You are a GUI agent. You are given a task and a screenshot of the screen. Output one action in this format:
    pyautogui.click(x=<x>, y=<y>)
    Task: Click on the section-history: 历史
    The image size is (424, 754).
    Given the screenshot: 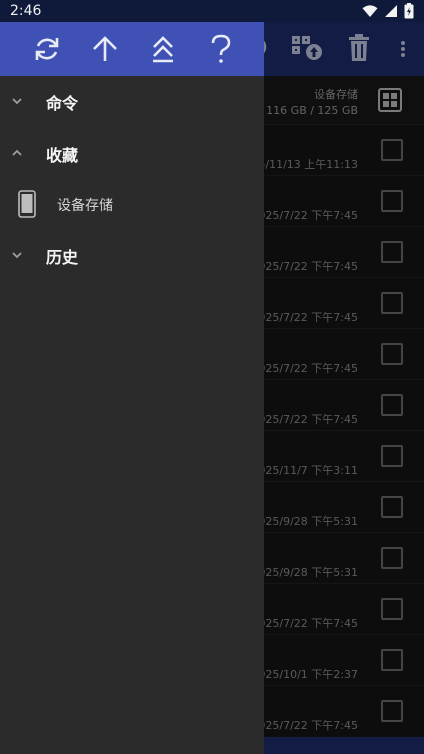 What is the action you would take?
    pyautogui.click(x=132, y=256)
    